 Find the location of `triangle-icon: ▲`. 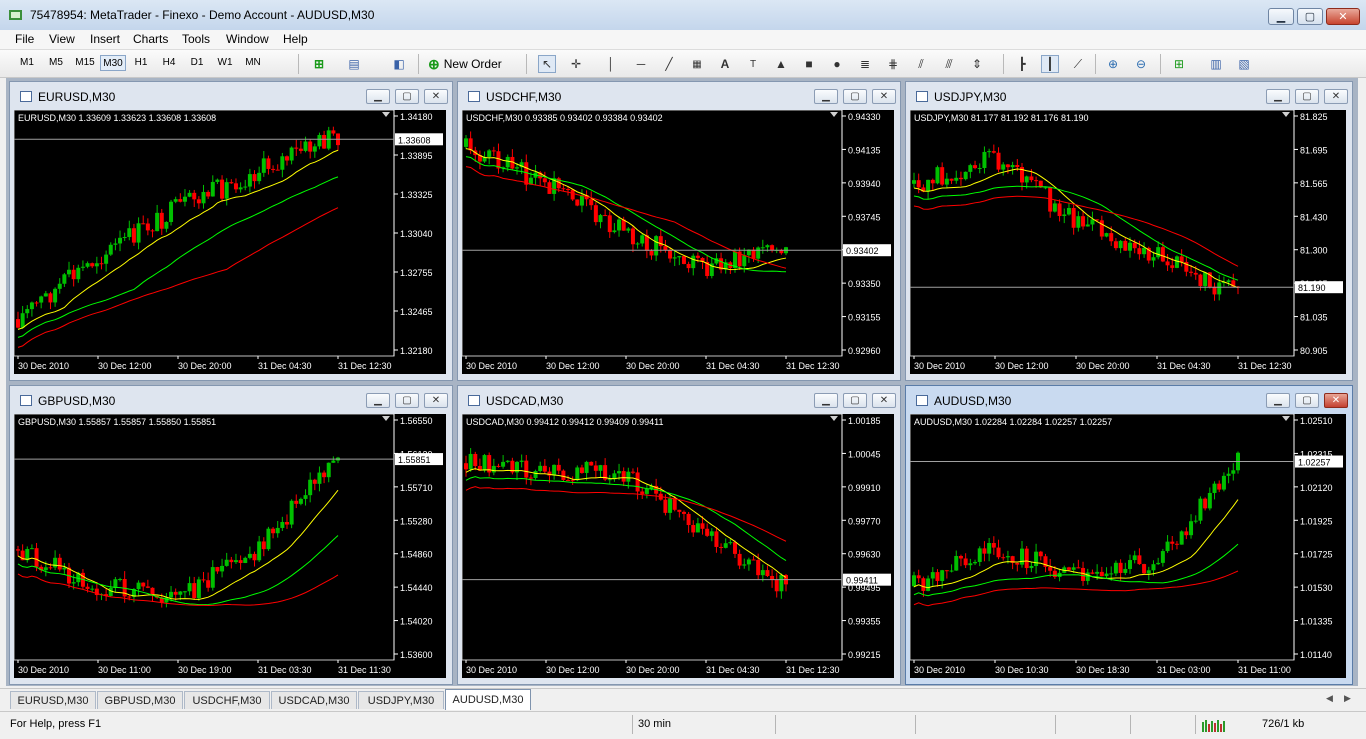

triangle-icon: ▲ is located at coordinates (781, 64).